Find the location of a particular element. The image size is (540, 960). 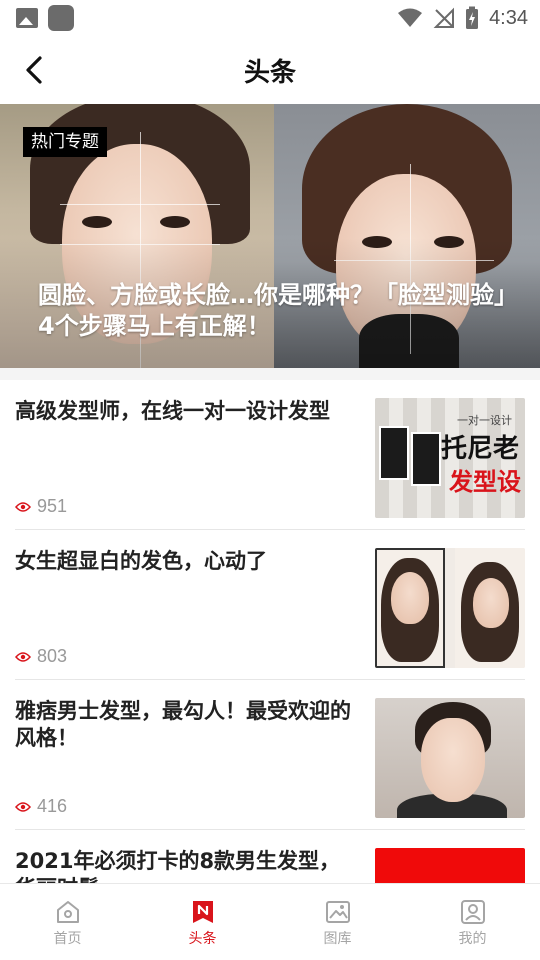

banner-tag: 热门专题 is located at coordinates (65, 142).